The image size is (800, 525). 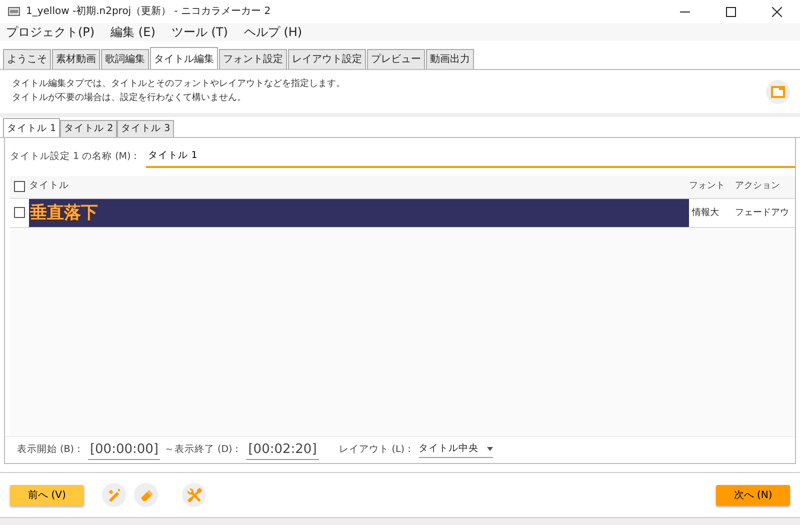 I want to click on tab: 素材動画, so click(x=76, y=59).